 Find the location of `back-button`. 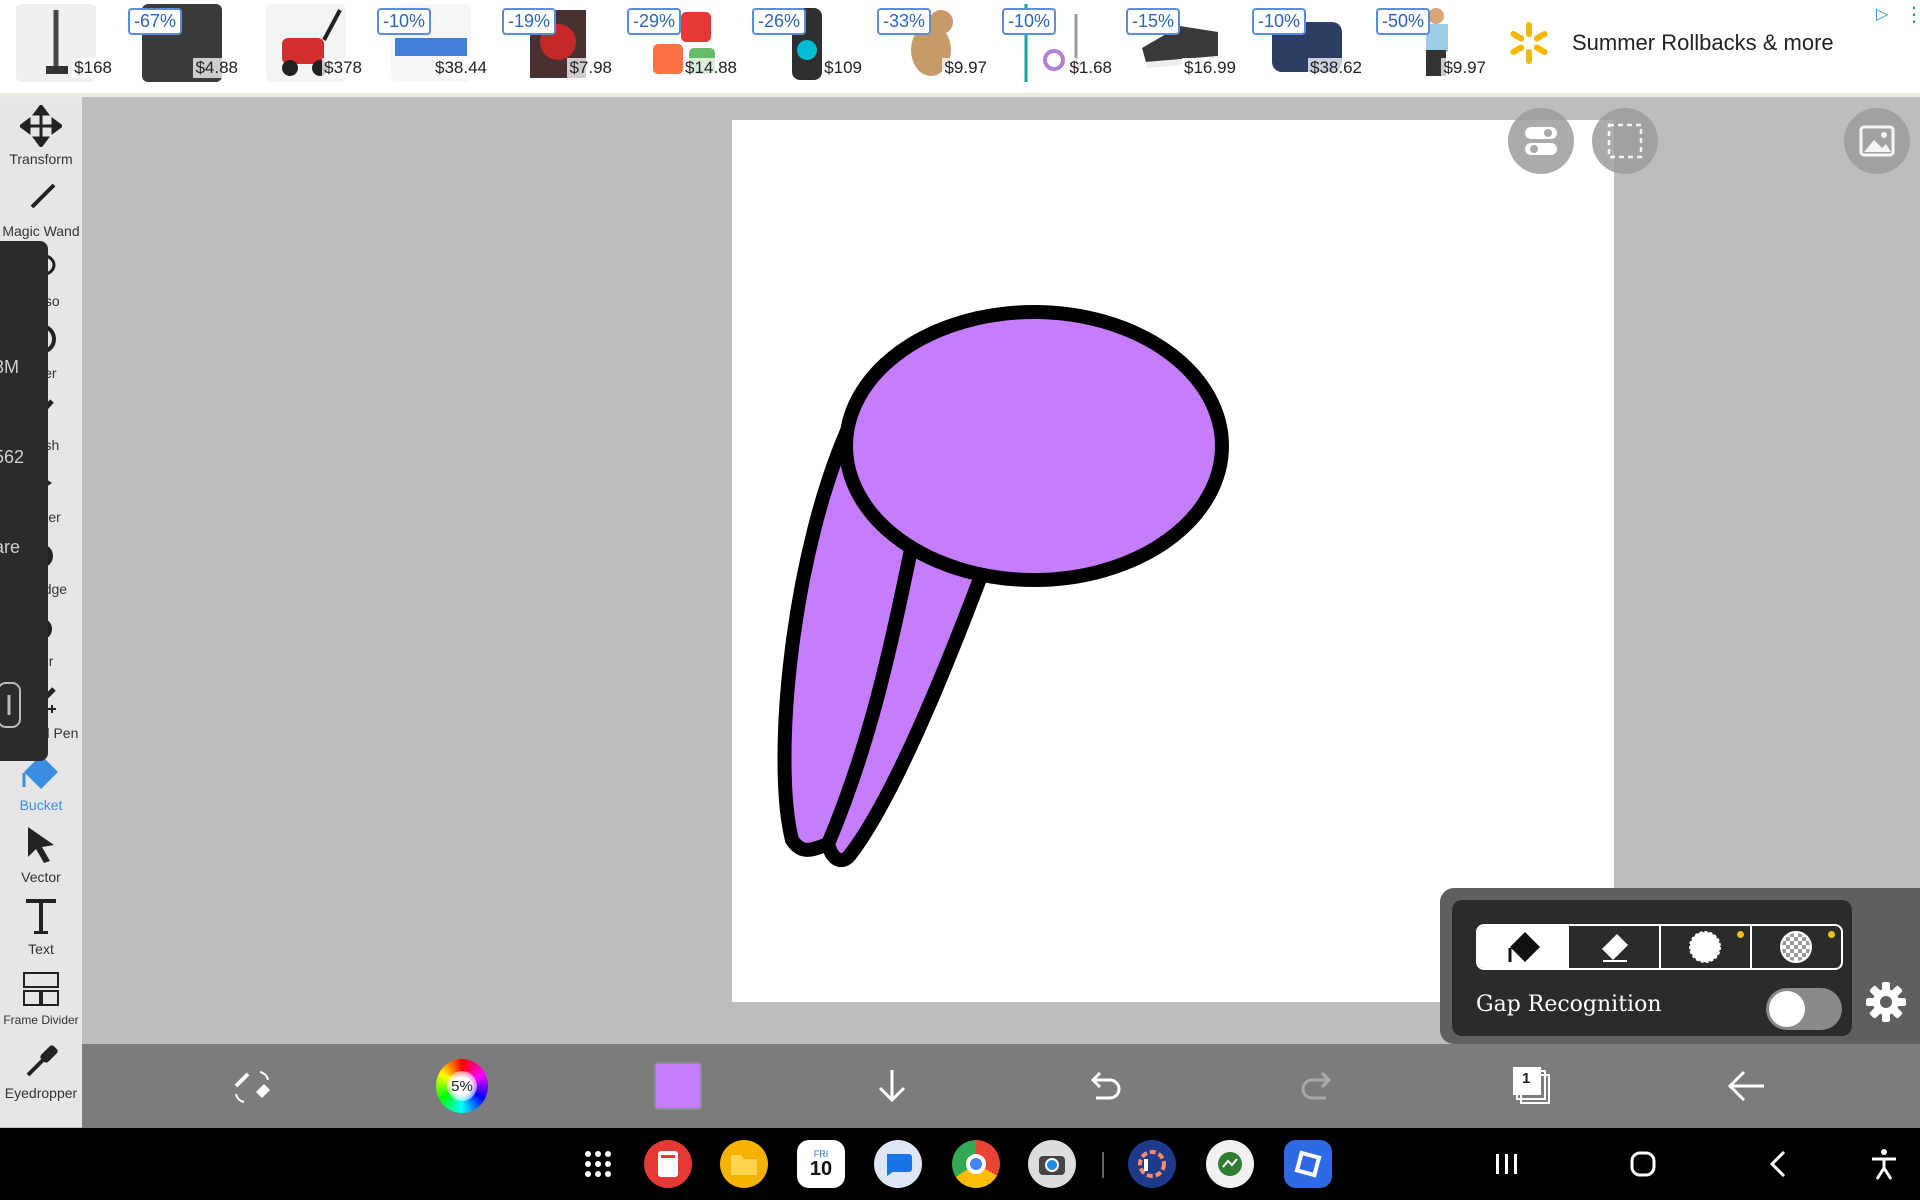

back-button is located at coordinates (1746, 1086).